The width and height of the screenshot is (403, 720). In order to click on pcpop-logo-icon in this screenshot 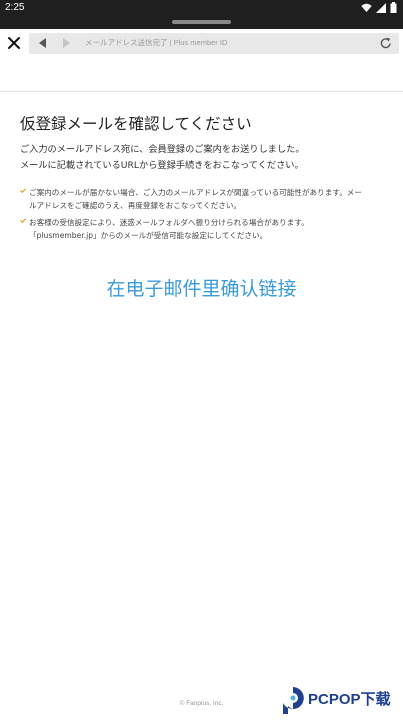, I will do `click(293, 700)`.